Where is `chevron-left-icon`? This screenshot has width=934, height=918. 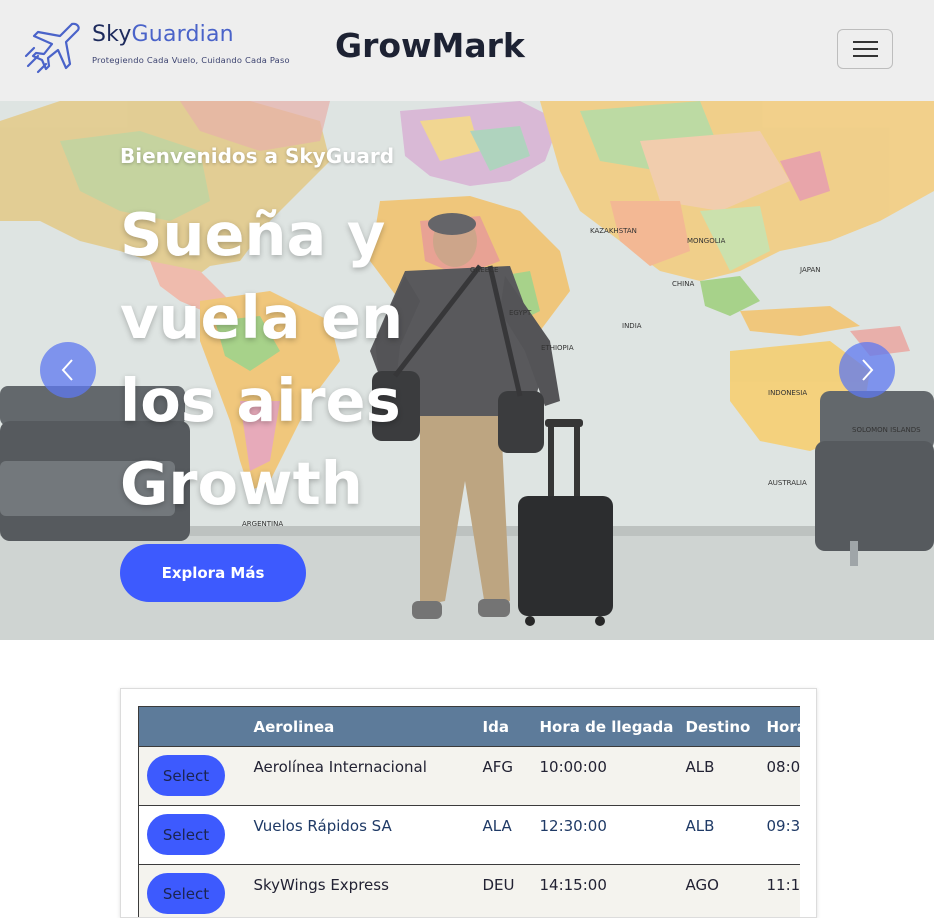 chevron-left-icon is located at coordinates (68, 370).